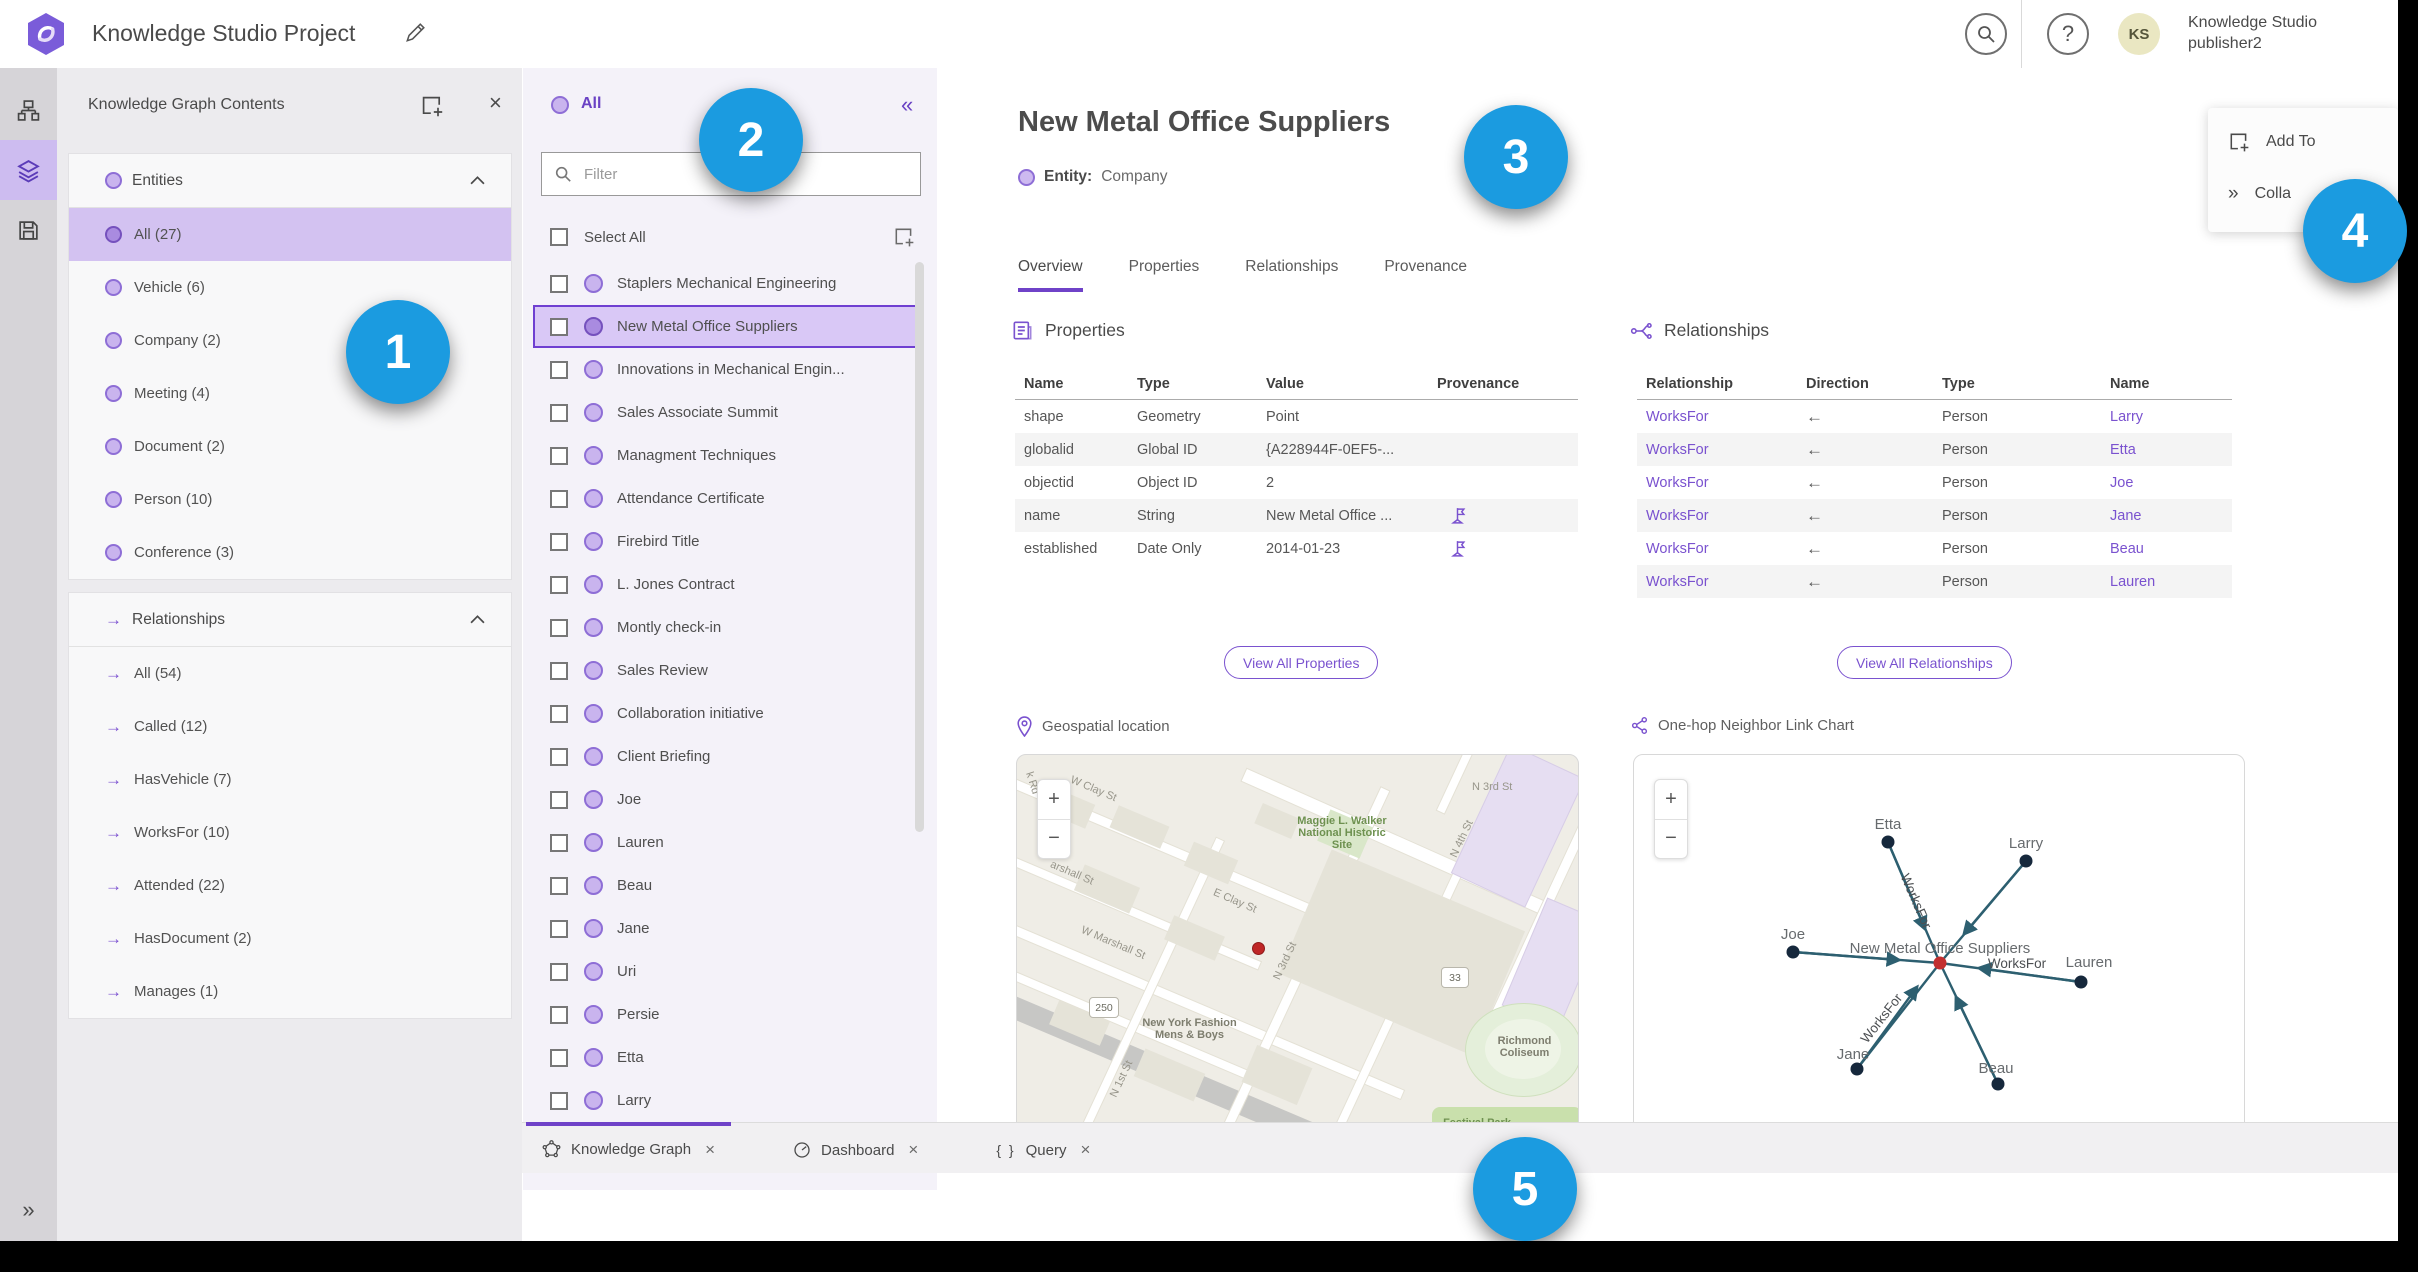  What do you see at coordinates (1888, 842) in the screenshot?
I see `node-etta` at bounding box center [1888, 842].